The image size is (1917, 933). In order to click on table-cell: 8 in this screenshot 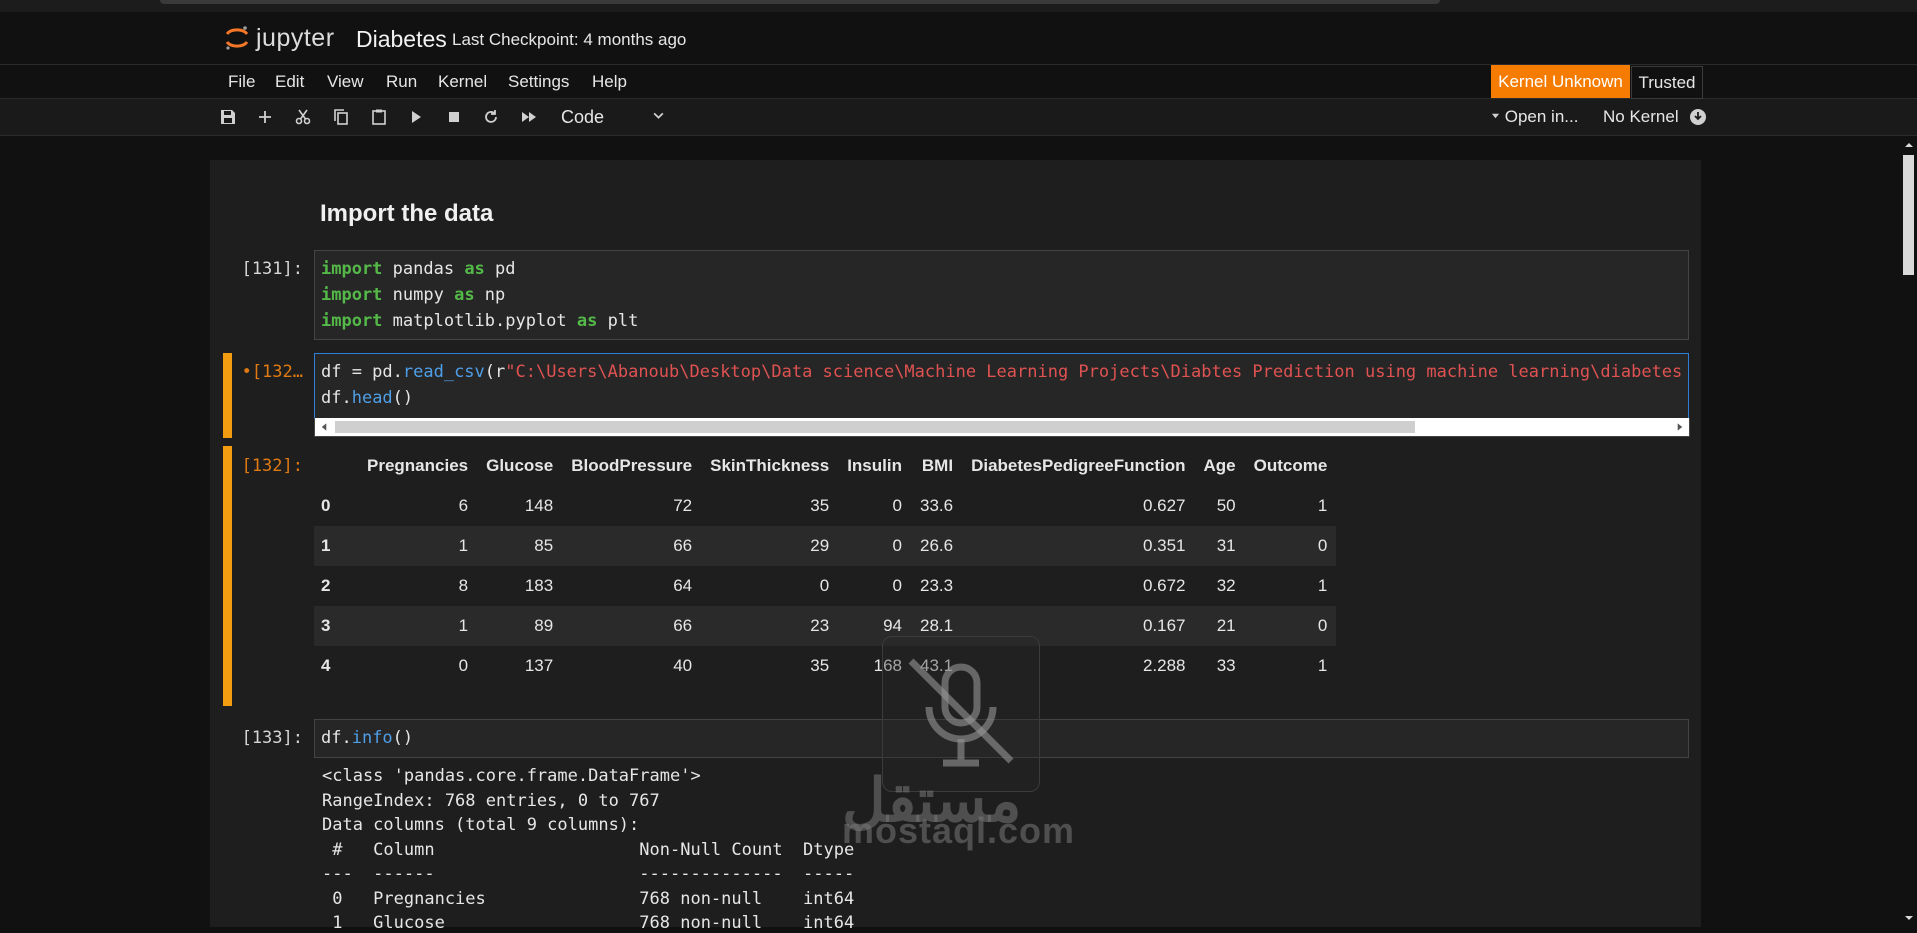, I will do `click(463, 585)`.